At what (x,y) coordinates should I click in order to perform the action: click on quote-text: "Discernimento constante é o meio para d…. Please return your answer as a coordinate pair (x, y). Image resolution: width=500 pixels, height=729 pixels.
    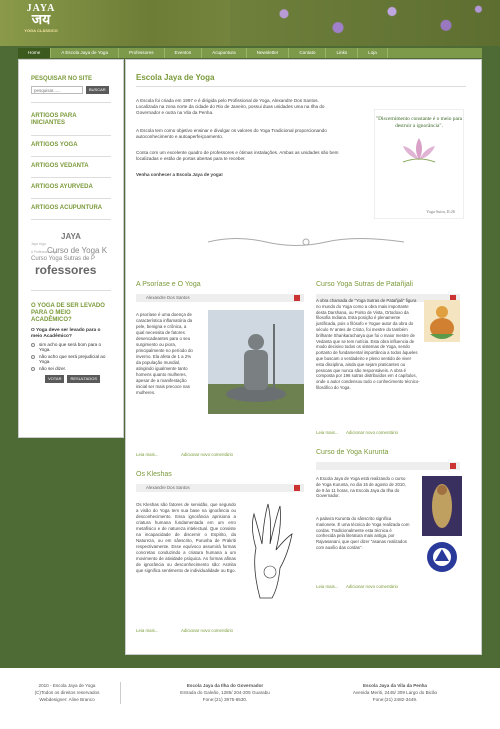
    Looking at the image, I should click on (419, 122).